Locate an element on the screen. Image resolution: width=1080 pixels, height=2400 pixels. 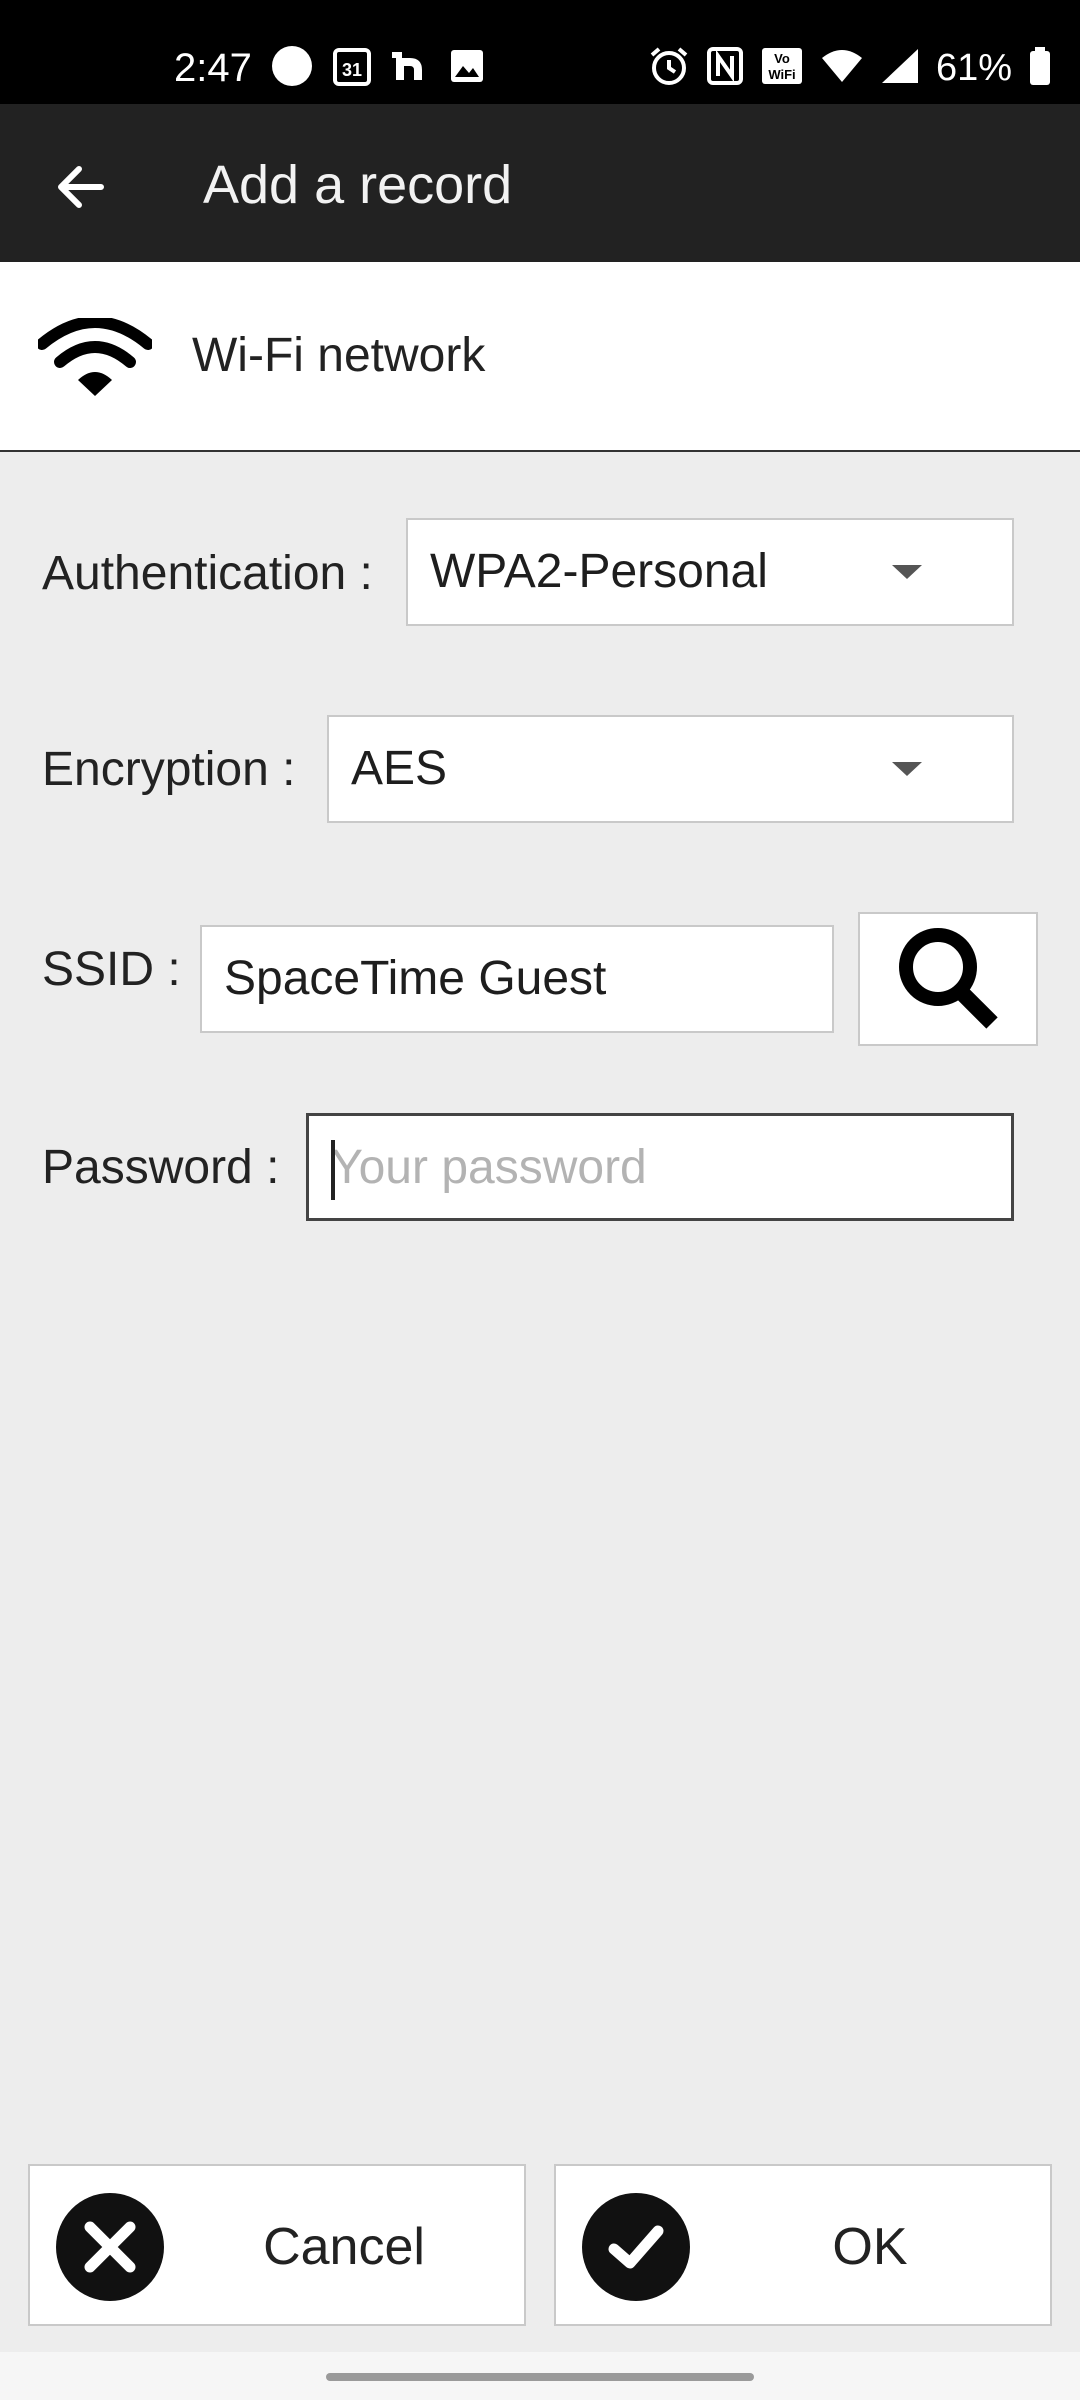
battery-icon is located at coordinates (1040, 68).